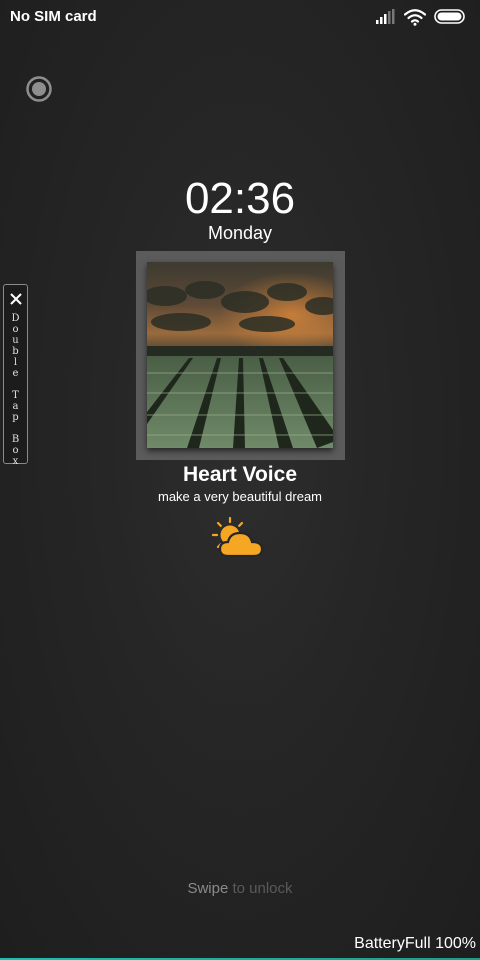  I want to click on song-subtitle: make a very beautiful dream, so click(240, 496).